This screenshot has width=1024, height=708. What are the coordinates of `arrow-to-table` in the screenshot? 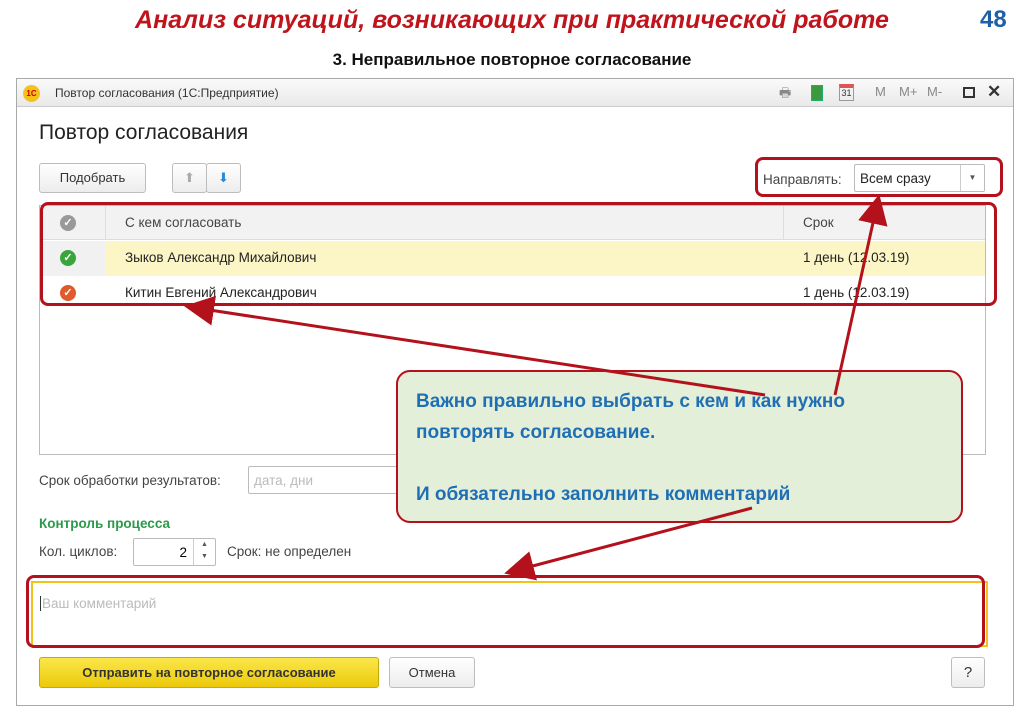 It's located at (475, 346).